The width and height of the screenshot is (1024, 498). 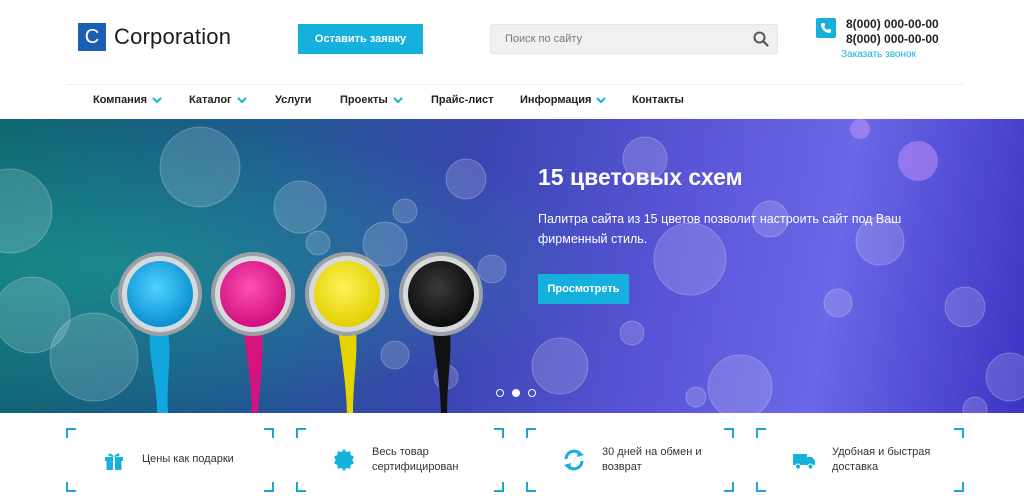 I want to click on nav-item-company: Компания, so click(x=127, y=100).